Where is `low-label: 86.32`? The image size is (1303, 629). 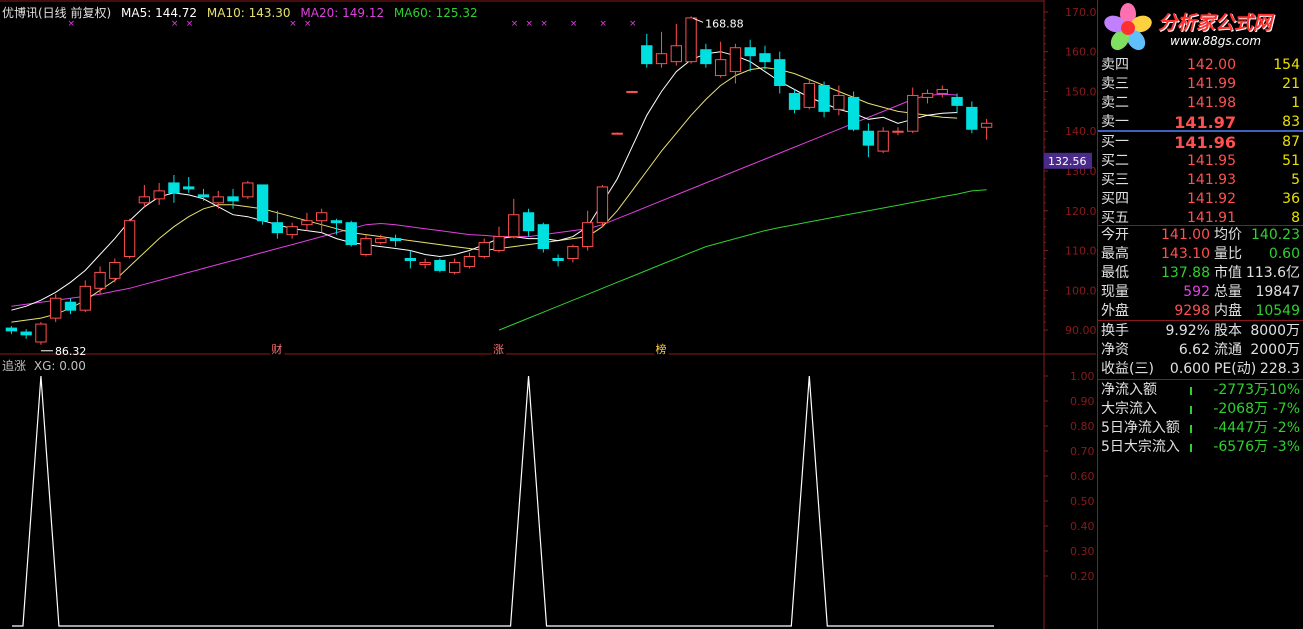 low-label: 86.32 is located at coordinates (71, 351).